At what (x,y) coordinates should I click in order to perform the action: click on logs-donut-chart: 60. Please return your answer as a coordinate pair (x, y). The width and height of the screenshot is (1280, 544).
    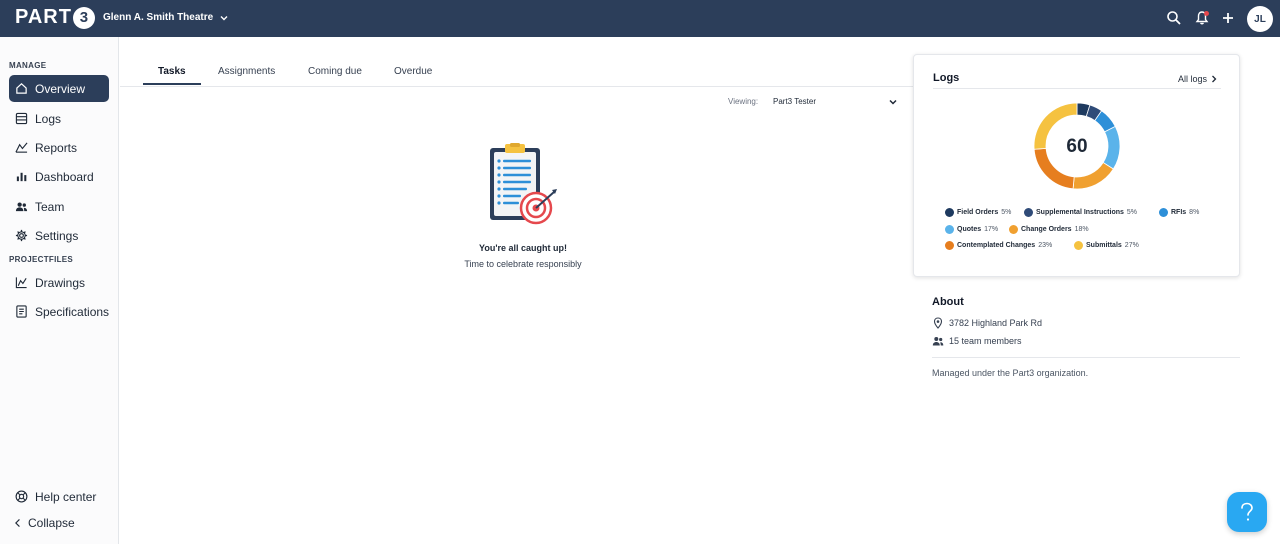
    Looking at the image, I should click on (1077, 146).